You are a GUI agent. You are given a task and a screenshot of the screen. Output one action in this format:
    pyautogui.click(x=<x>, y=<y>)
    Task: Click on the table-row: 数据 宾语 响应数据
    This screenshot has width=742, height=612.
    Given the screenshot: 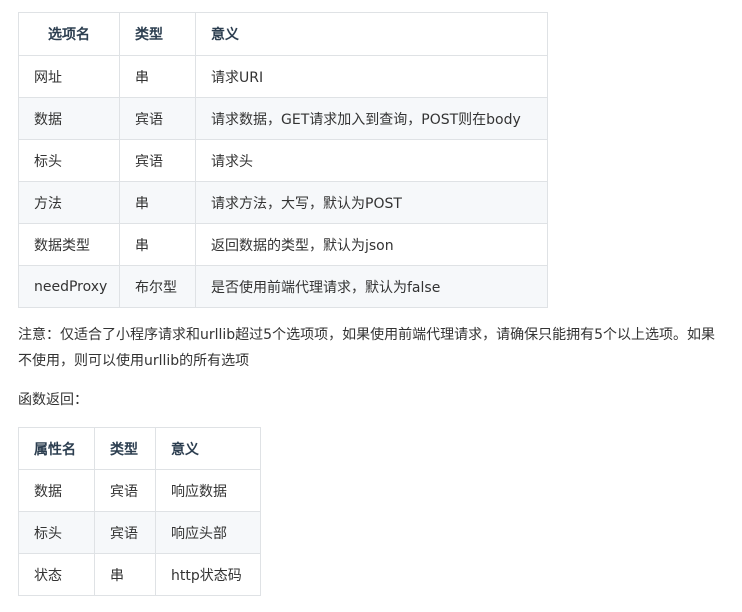 What is the action you would take?
    pyautogui.click(x=139, y=490)
    